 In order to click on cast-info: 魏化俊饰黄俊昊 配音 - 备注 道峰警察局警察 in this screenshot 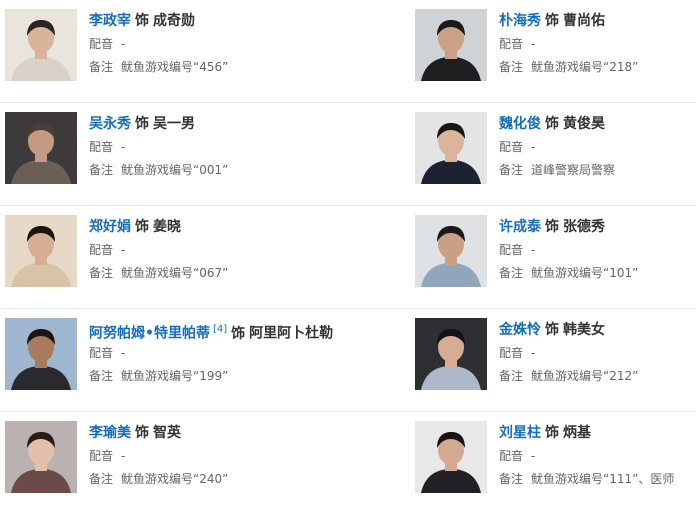, I will do `click(597, 147)`.